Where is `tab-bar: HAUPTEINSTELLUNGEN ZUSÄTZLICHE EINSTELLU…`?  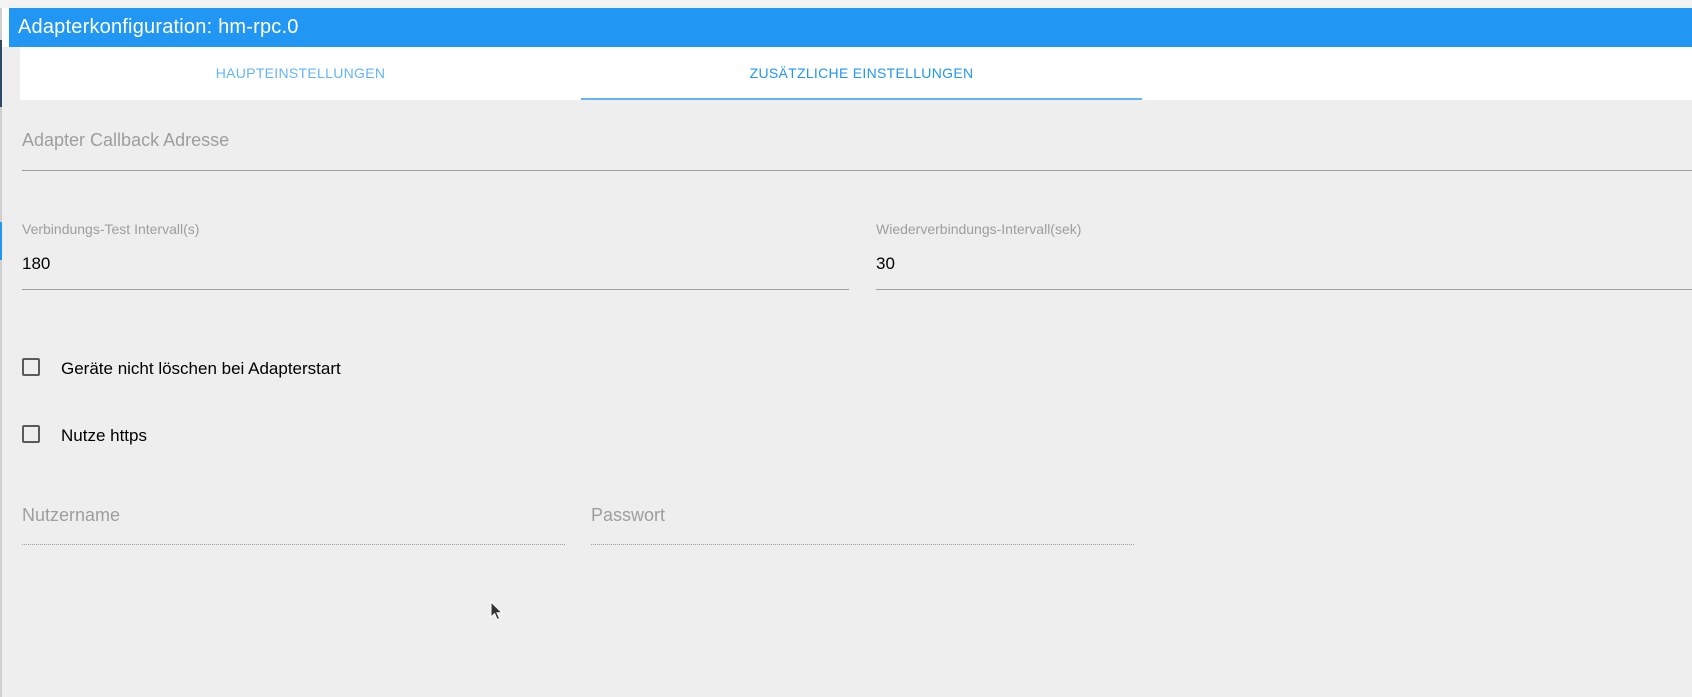 tab-bar: HAUPTEINSTELLUNGEN ZUSÄTZLICHE EINSTELLU… is located at coordinates (856, 73).